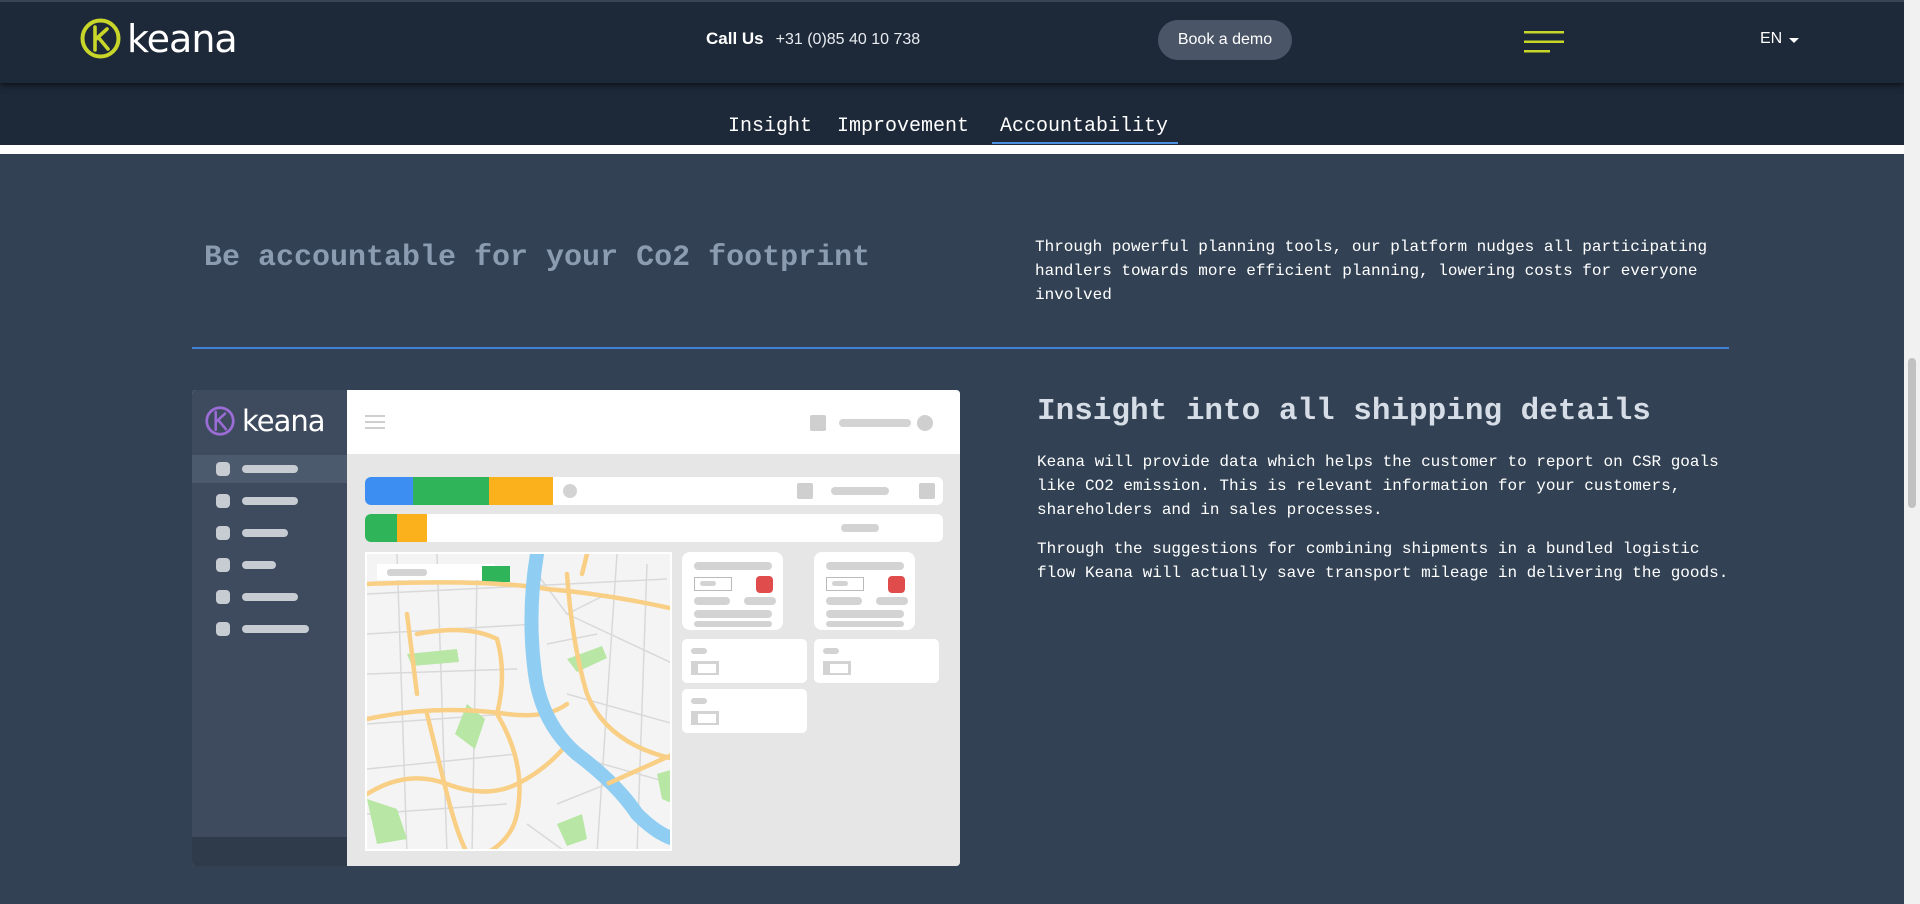 The width and height of the screenshot is (1920, 904). I want to click on mock-keana-logo-icon, so click(220, 421).